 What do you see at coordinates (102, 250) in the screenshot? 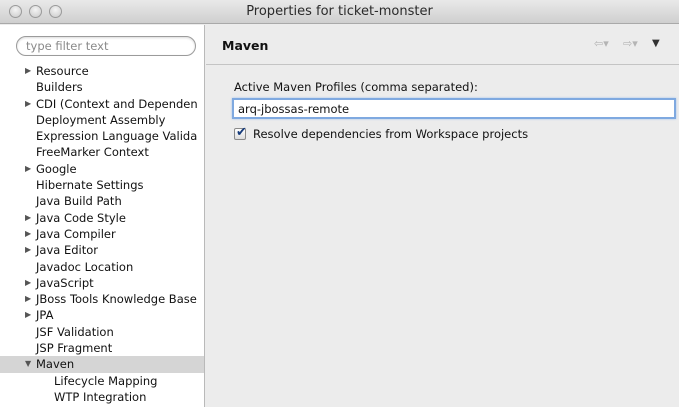
I see `tree-item: ▶ Java Editor` at bounding box center [102, 250].